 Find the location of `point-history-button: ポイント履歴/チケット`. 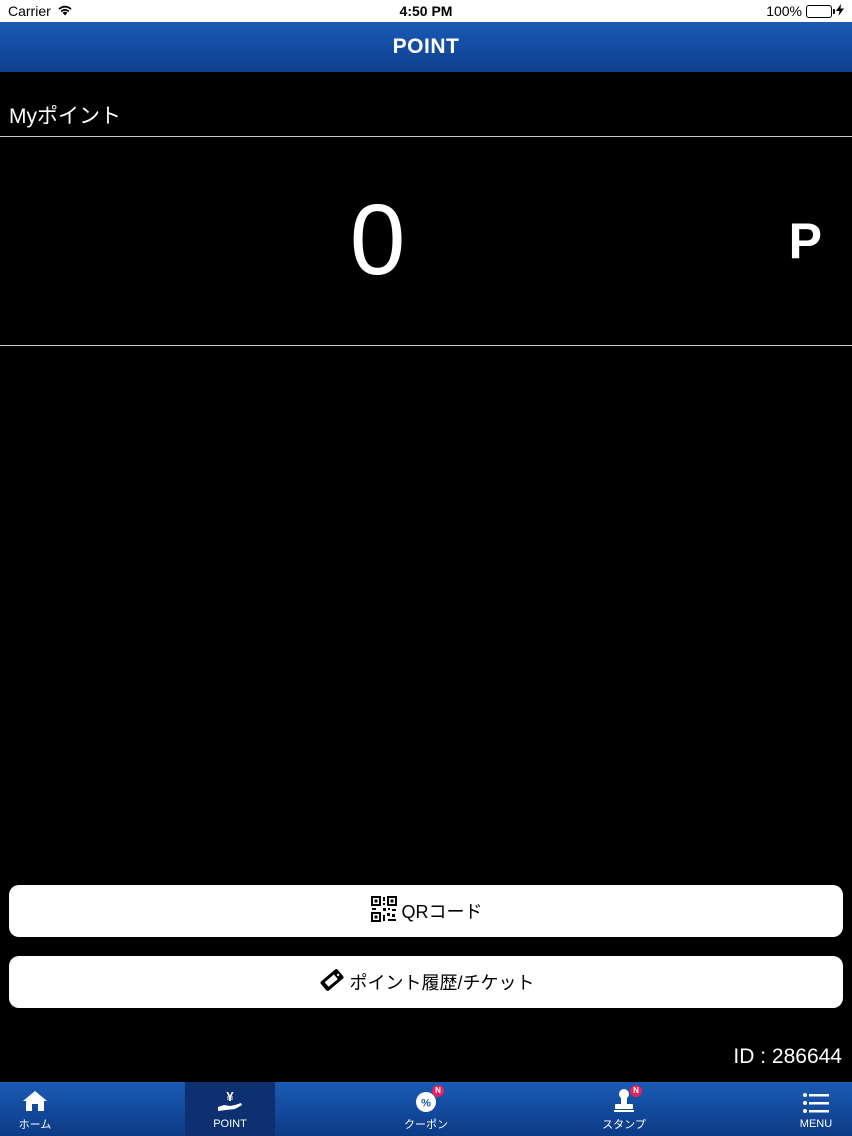

point-history-button: ポイント履歴/チケット is located at coordinates (426, 982).